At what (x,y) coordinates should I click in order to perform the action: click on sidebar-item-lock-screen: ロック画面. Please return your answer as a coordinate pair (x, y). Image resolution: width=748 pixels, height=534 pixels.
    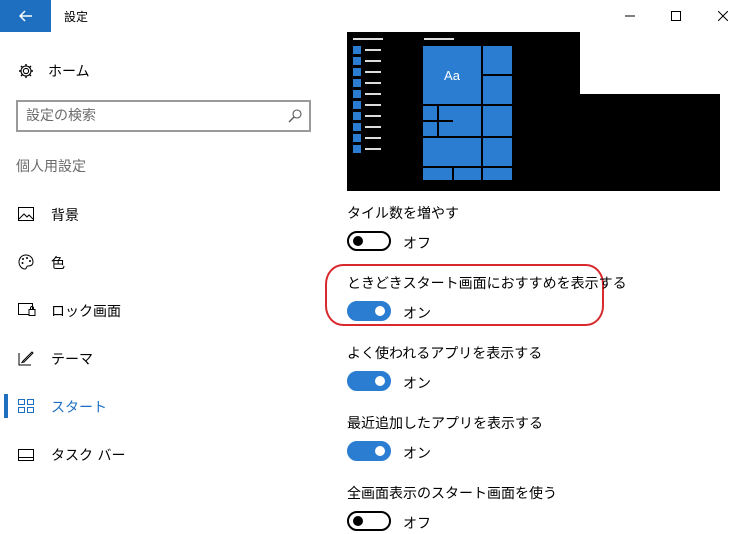
    Looking at the image, I should click on (165, 310).